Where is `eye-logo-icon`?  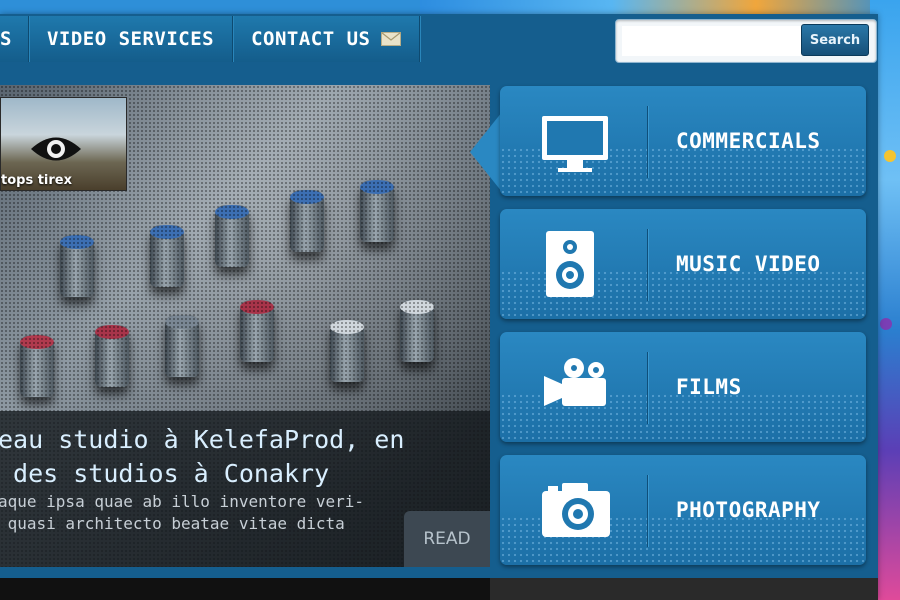
eye-logo-icon is located at coordinates (56, 149).